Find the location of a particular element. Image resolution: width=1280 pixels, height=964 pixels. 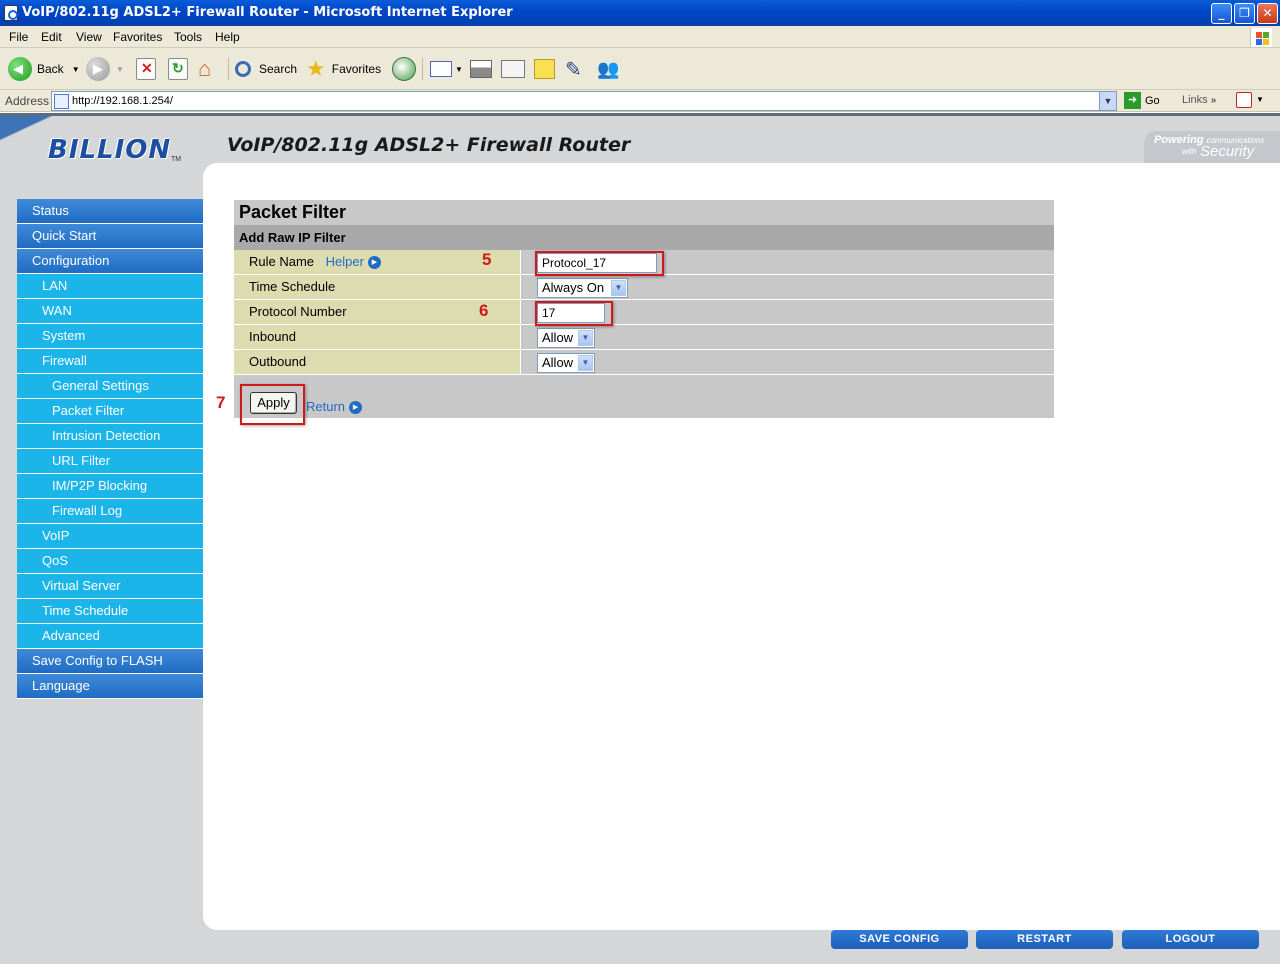

address-url: http://192.168.1.254/ is located at coordinates (122, 101).